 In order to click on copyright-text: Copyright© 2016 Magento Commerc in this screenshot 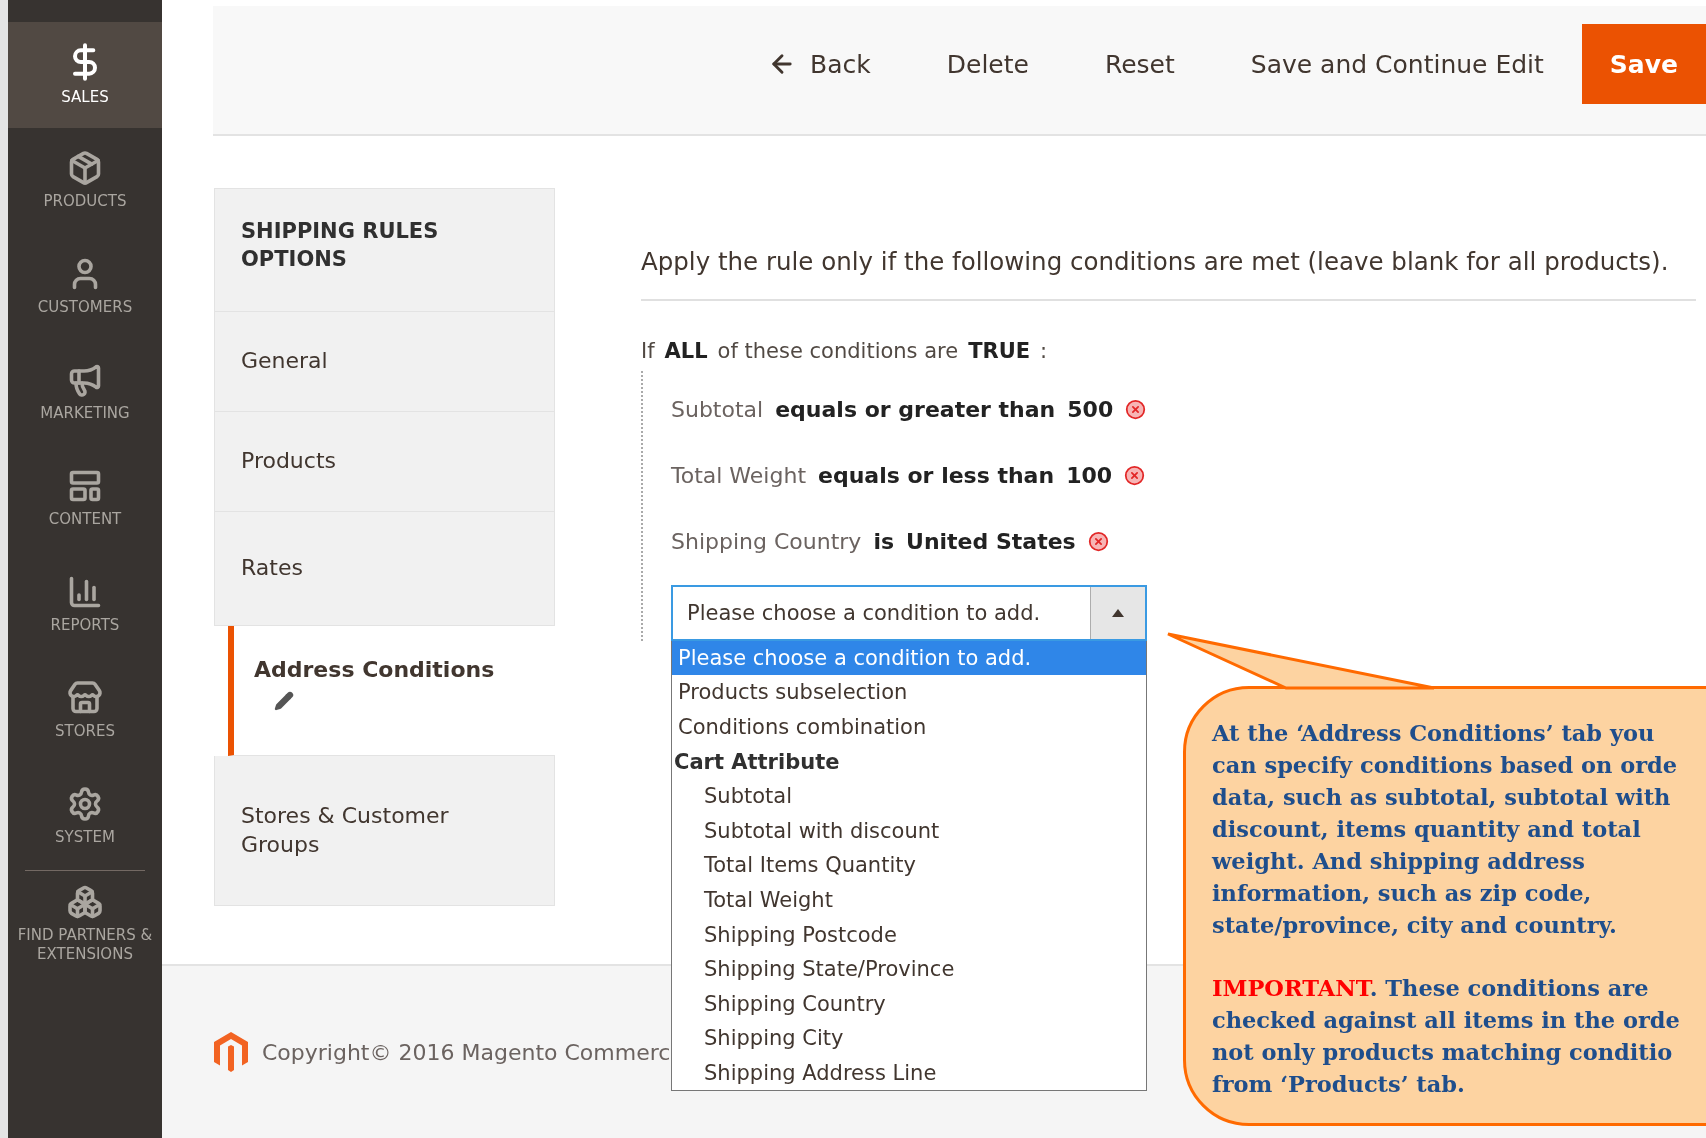, I will do `click(466, 1052)`.